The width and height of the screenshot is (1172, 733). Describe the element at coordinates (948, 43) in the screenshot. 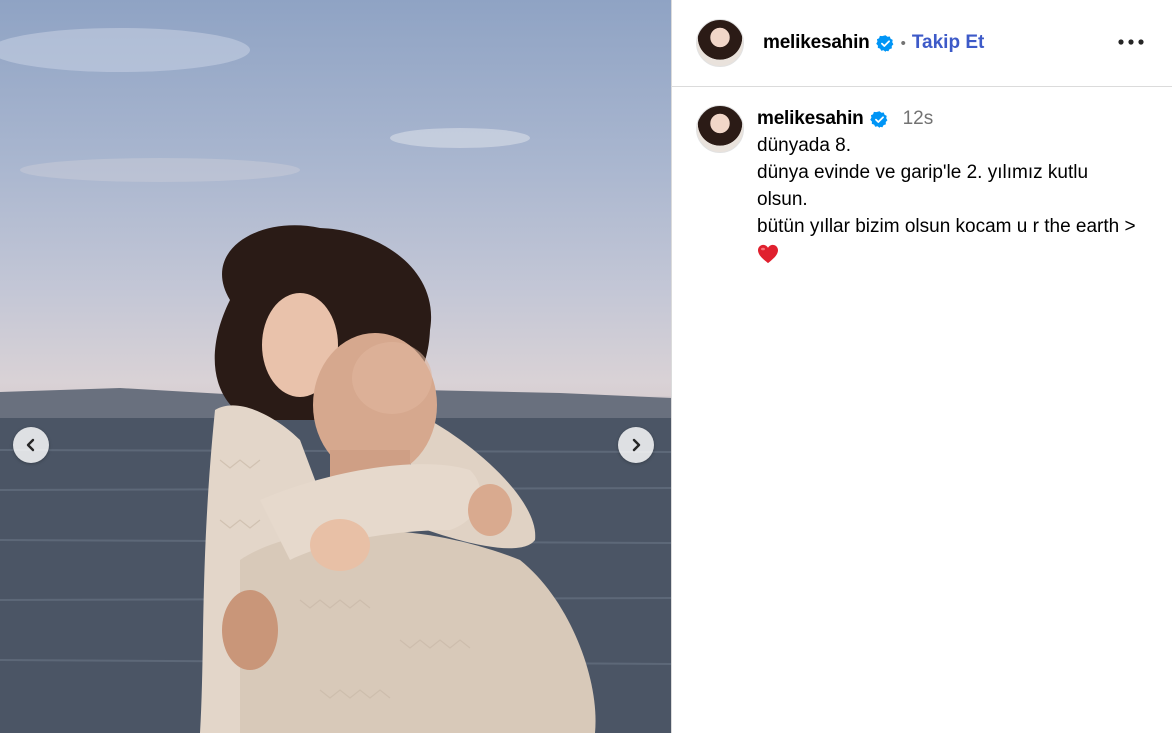

I see `follow-button: Takip Et` at that location.